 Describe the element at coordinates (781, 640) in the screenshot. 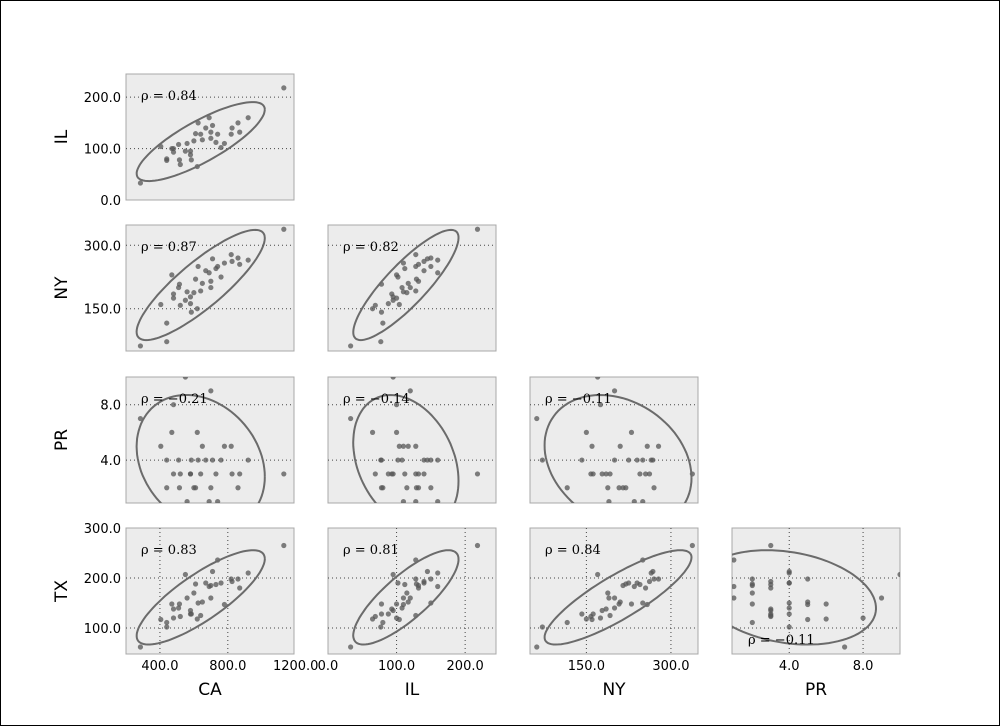

I see `correlation-label: ρ = −0.11` at that location.